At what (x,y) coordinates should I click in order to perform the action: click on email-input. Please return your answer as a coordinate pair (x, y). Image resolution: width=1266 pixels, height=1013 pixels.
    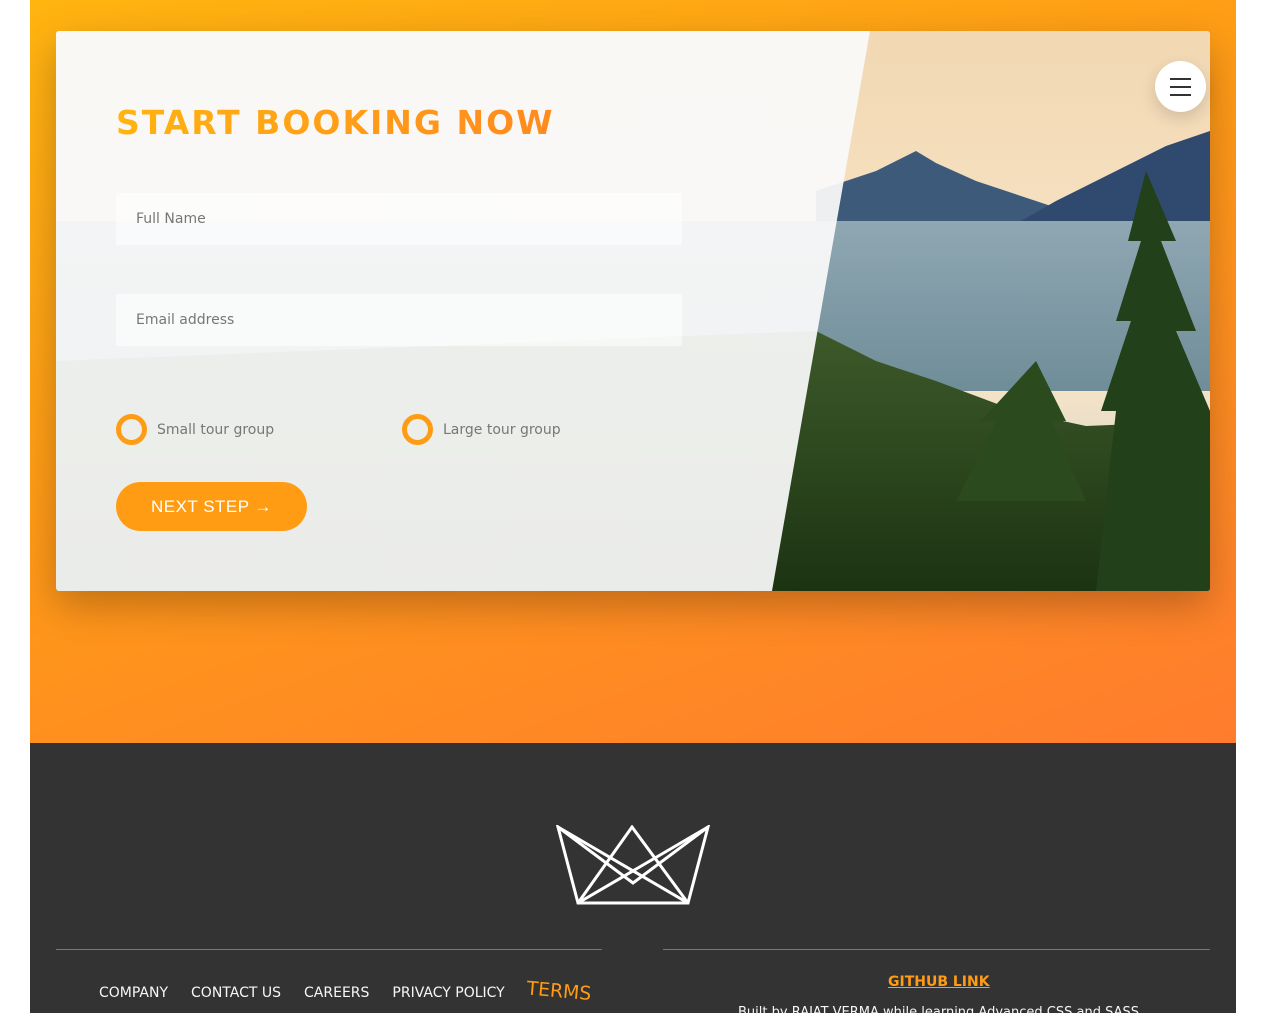
    Looking at the image, I should click on (399, 320).